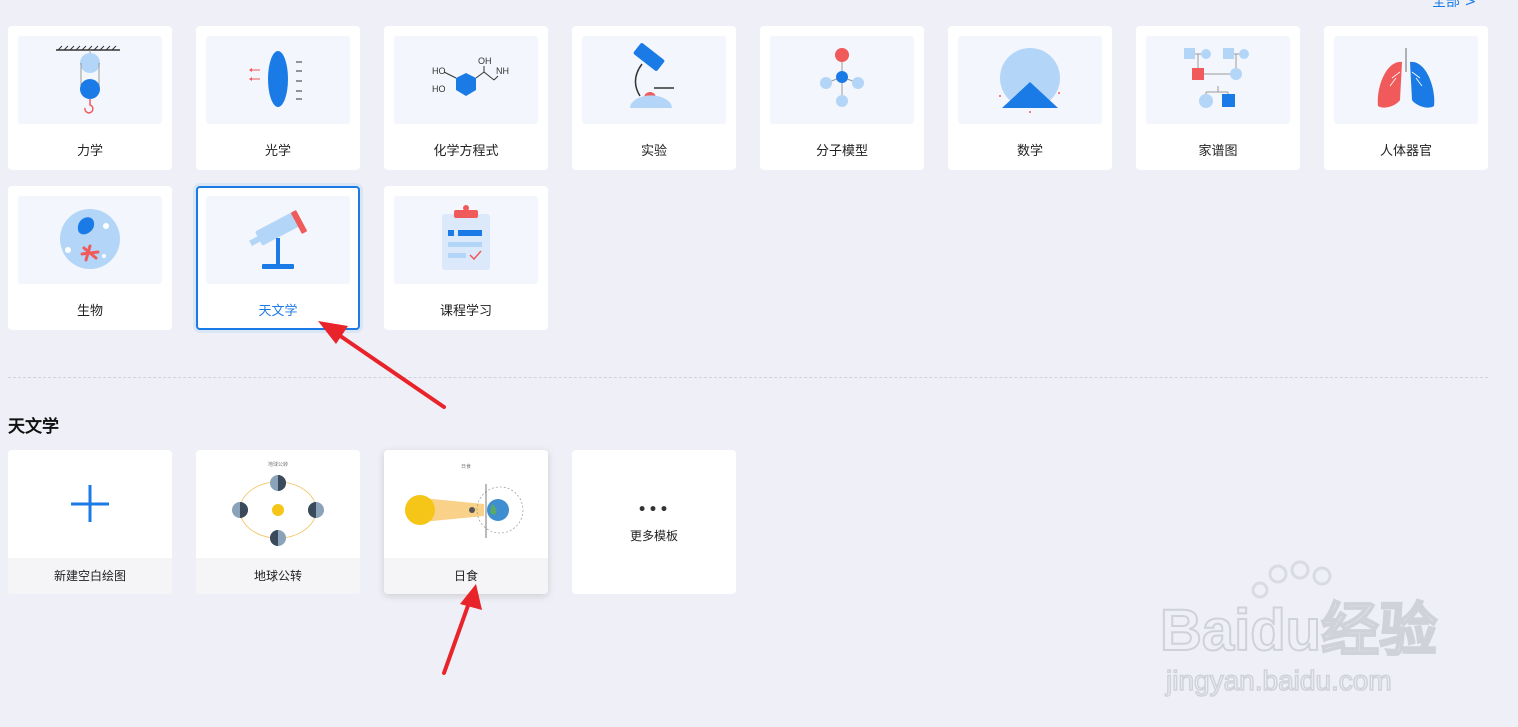 This screenshot has width=1518, height=727. I want to click on category-label: 光学, so click(277, 151).